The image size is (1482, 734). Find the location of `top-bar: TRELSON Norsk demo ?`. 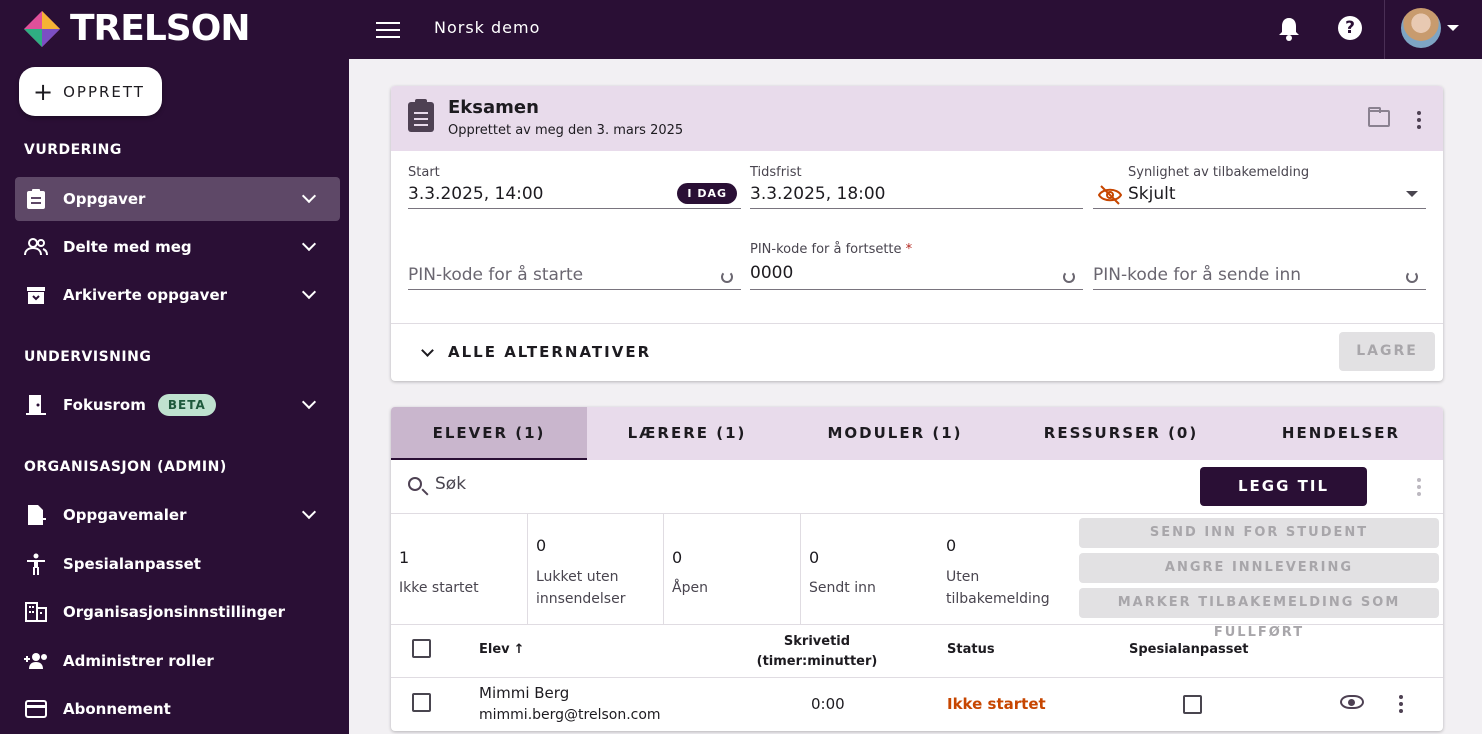

top-bar: TRELSON Norsk demo ? is located at coordinates (741, 29).